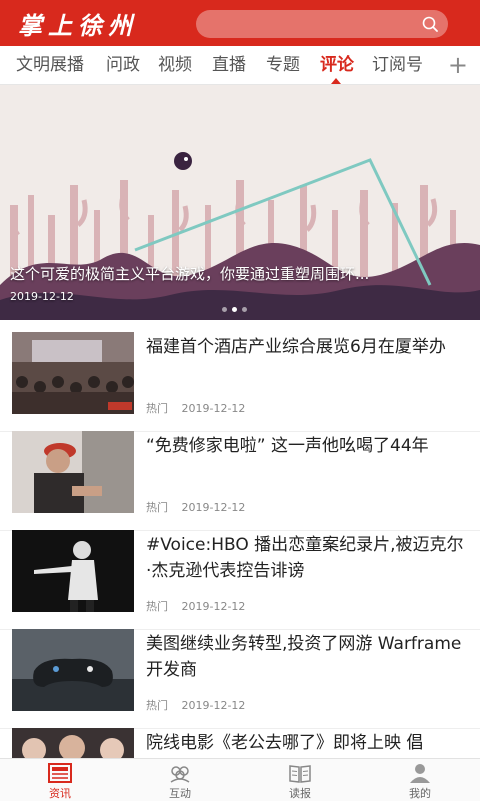  I want to click on user-icon, so click(420, 773).